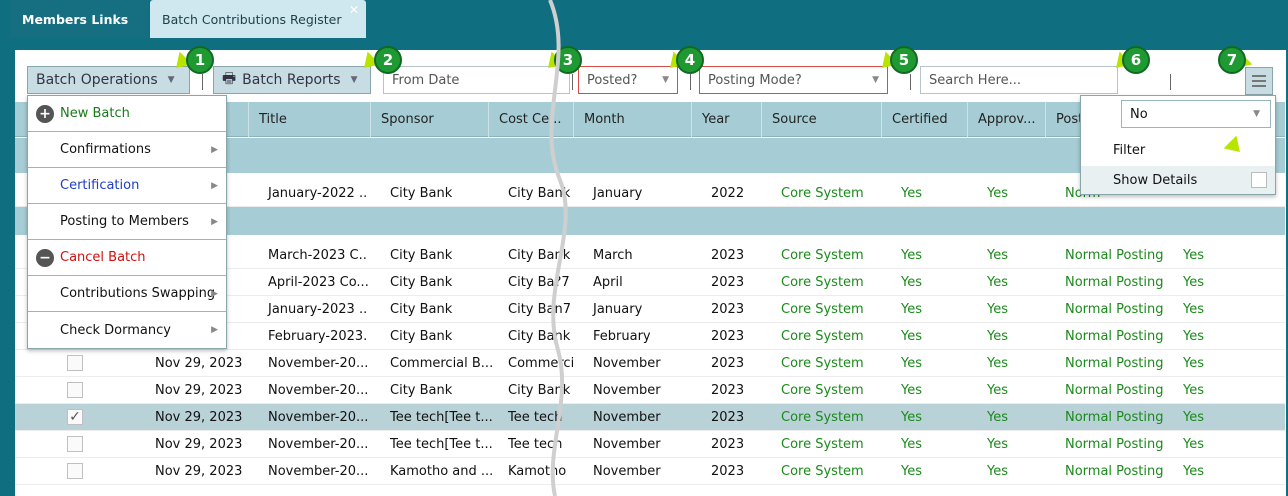  What do you see at coordinates (100, 185) in the screenshot?
I see `menu-label: Certification` at bounding box center [100, 185].